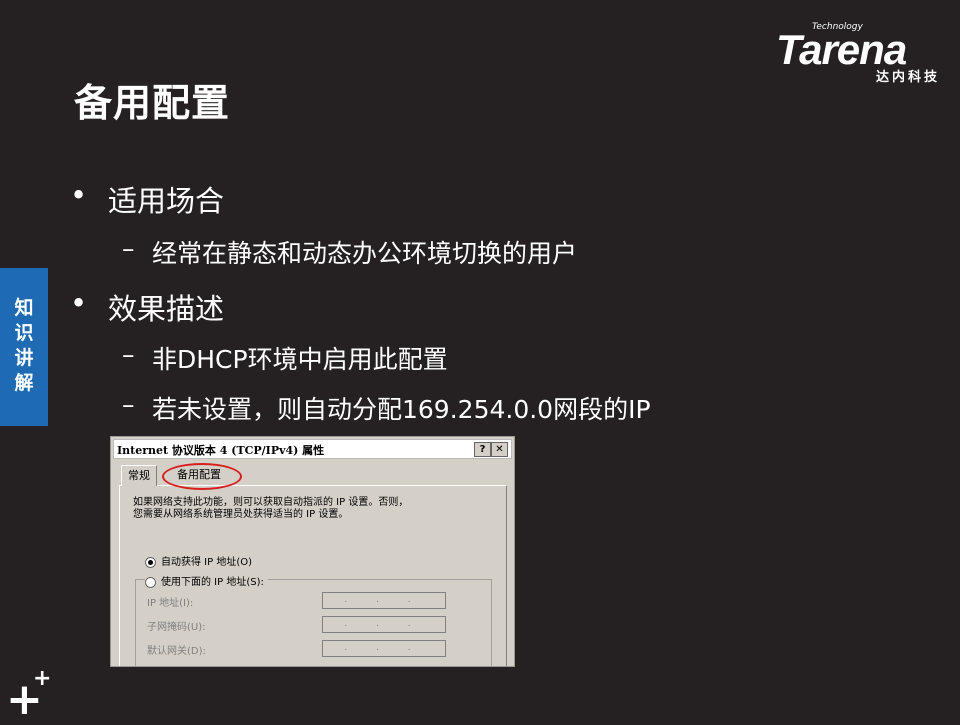 This screenshot has width=960, height=725. What do you see at coordinates (139, 475) in the screenshot?
I see `tab-general: 常规` at bounding box center [139, 475].